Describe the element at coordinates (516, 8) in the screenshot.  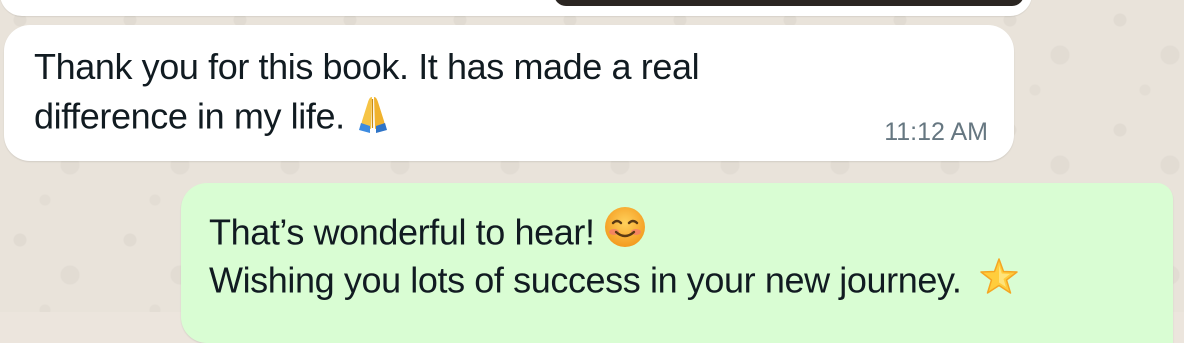
I see `previous-media-message` at that location.